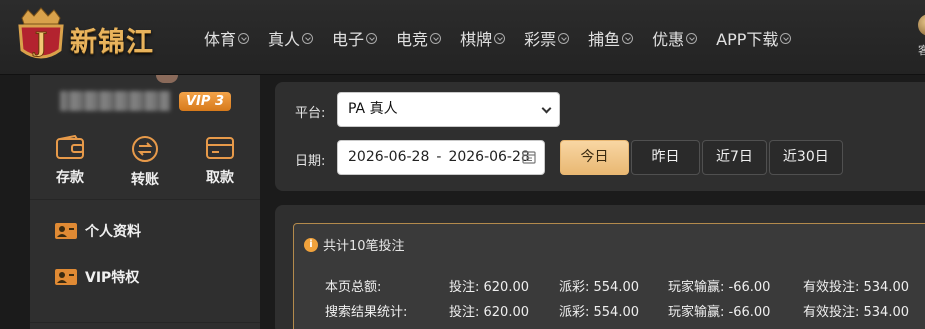 The image size is (925, 329). What do you see at coordinates (353, 287) in the screenshot?
I see `row-label: 本页总额:` at bounding box center [353, 287].